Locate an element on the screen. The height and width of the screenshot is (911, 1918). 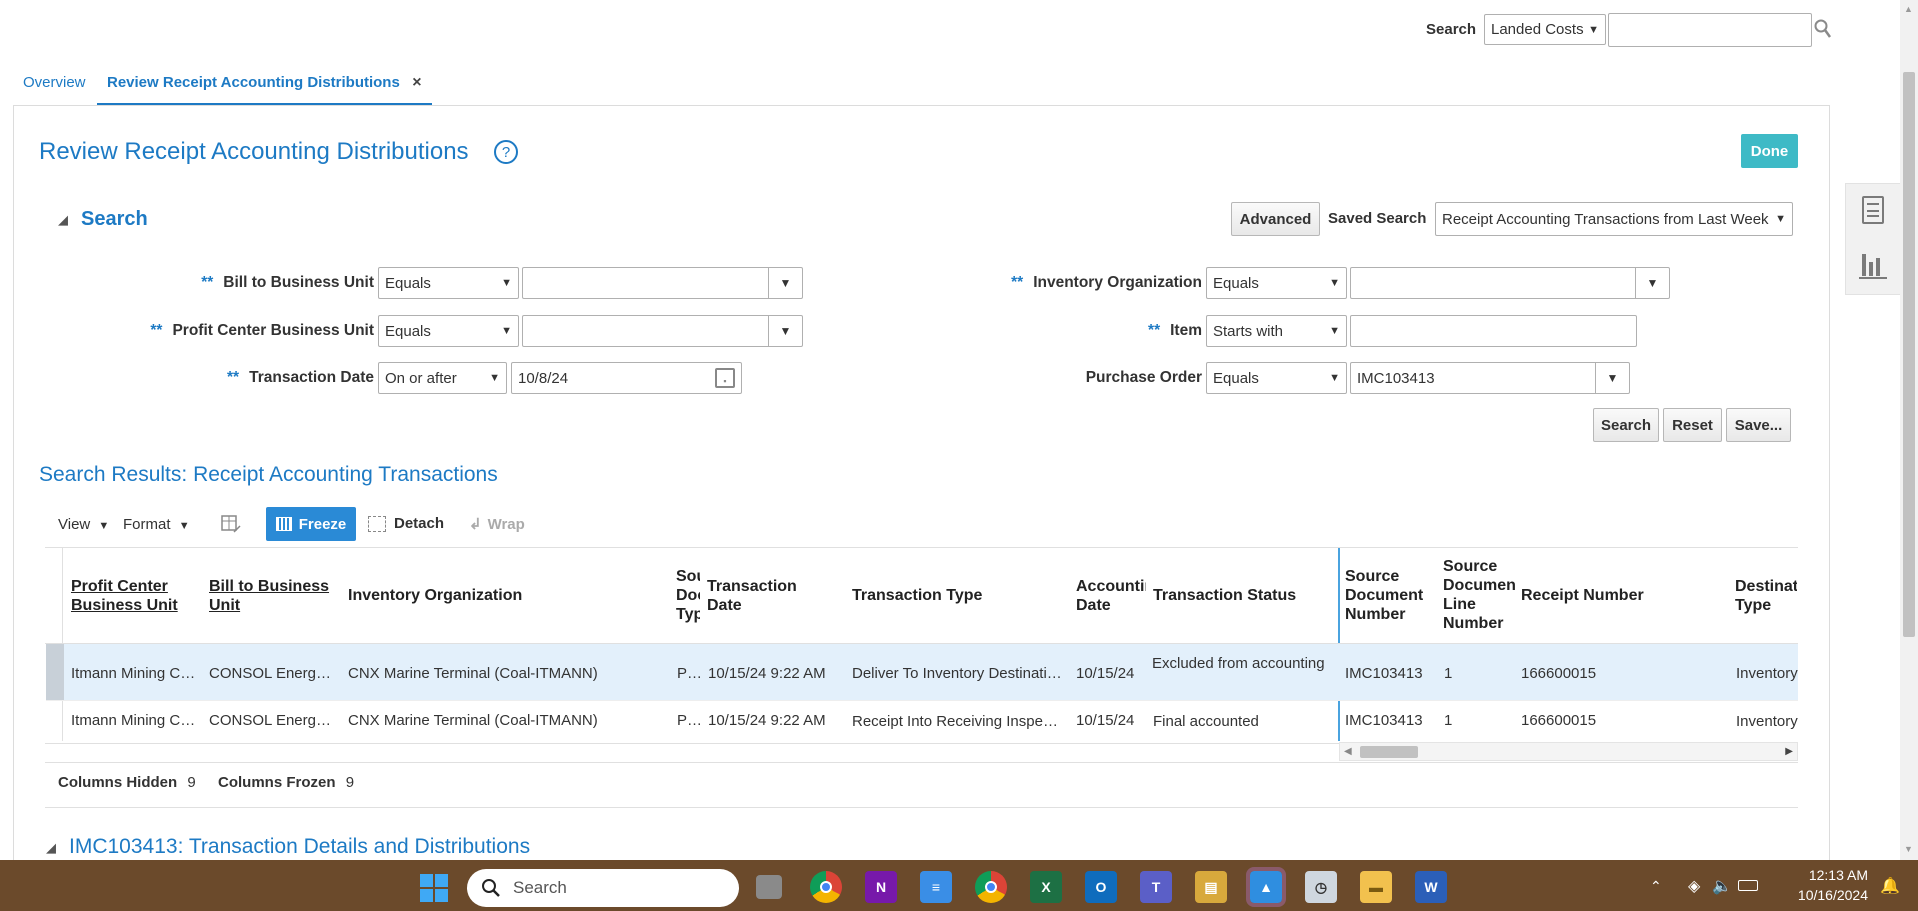
format-menu: Format ▼ is located at coordinates (156, 524).